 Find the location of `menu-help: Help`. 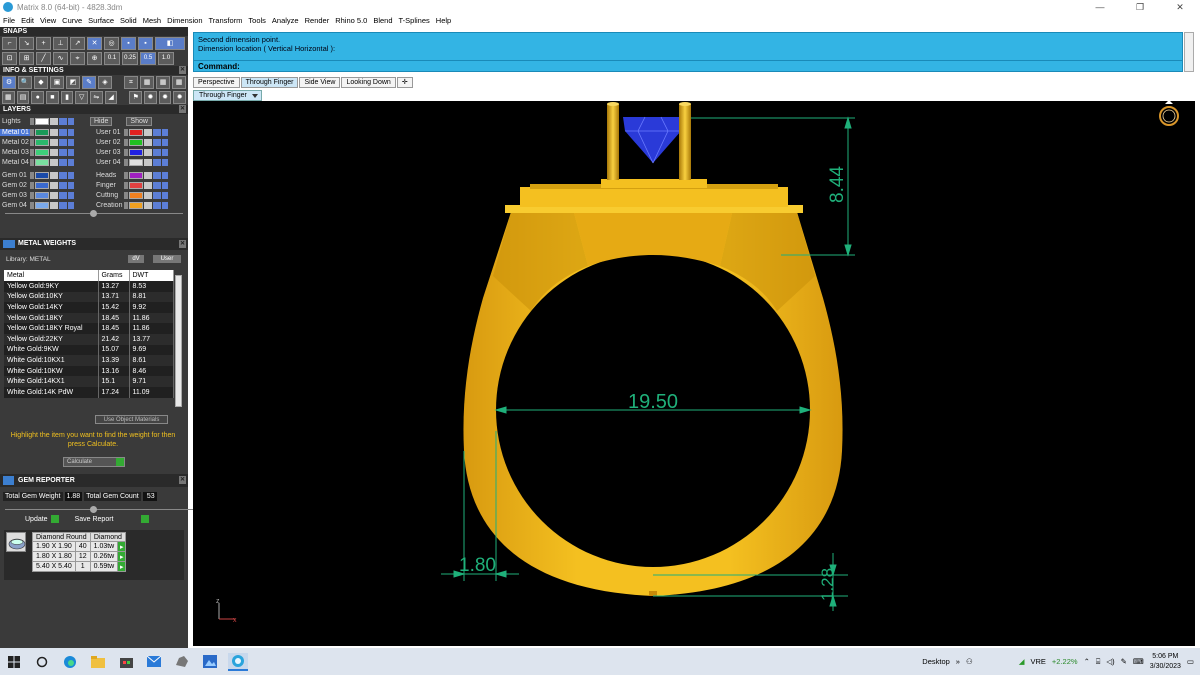

menu-help: Help is located at coordinates (443, 20).